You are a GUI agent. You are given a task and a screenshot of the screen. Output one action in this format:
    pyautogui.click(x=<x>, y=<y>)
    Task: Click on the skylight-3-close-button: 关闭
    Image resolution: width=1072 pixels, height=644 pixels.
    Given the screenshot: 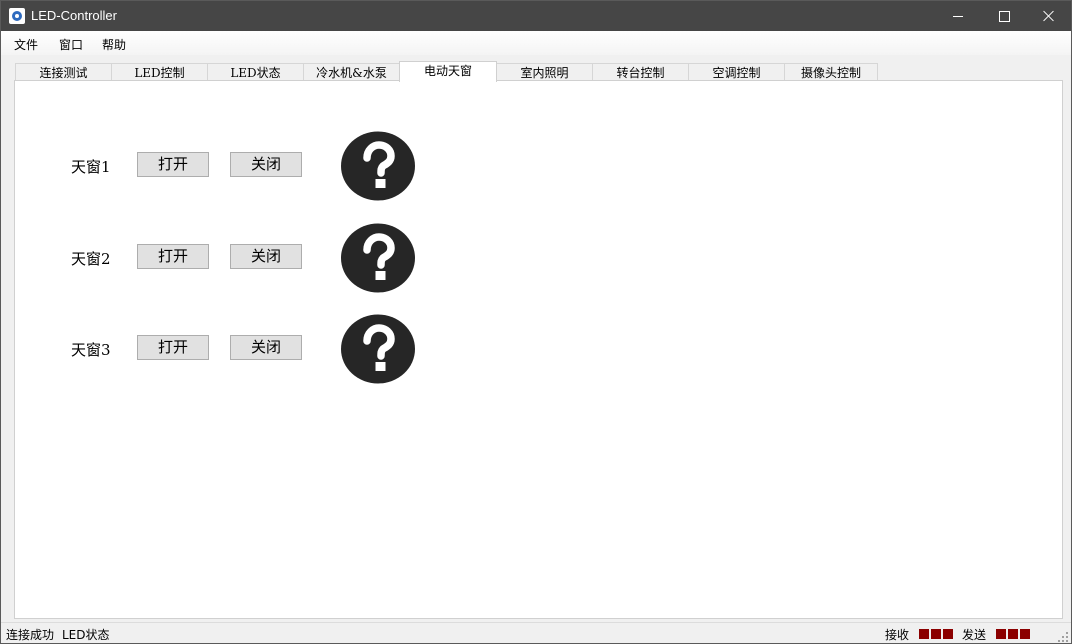 What is the action you would take?
    pyautogui.click(x=266, y=347)
    